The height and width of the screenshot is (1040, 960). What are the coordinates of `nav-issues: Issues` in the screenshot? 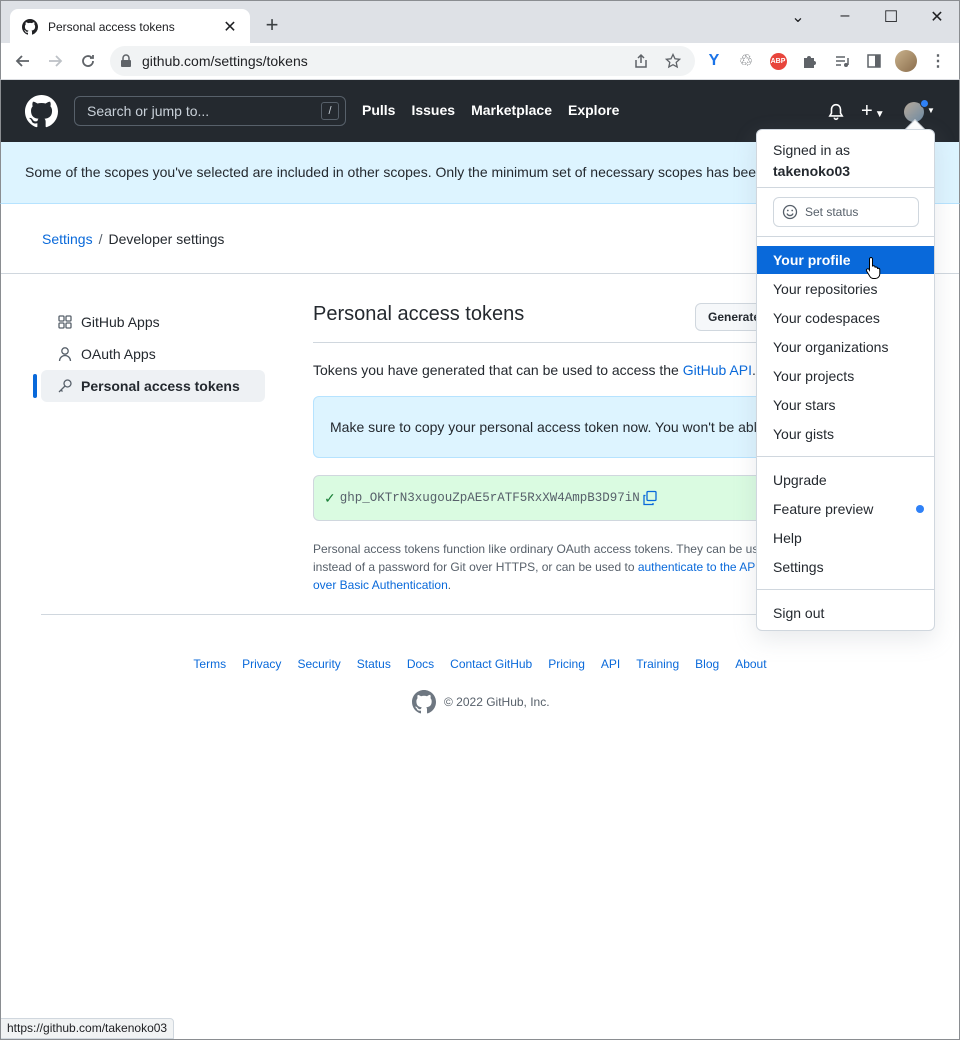 It's located at (433, 110).